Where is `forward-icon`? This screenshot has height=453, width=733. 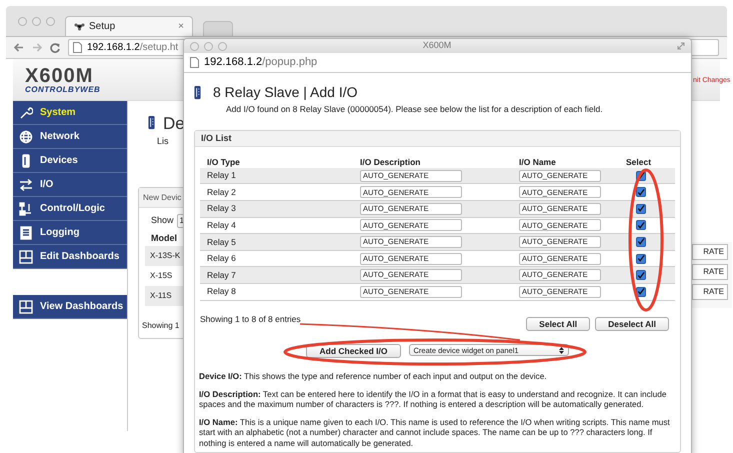 forward-icon is located at coordinates (37, 47).